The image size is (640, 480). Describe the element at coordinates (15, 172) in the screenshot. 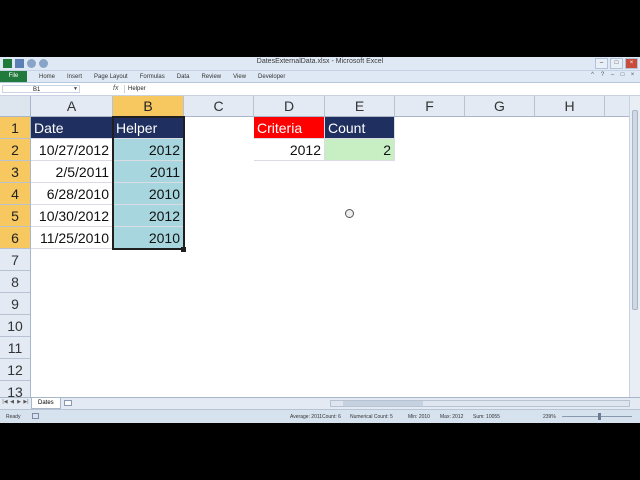

I see `row-header-3: 3` at that location.